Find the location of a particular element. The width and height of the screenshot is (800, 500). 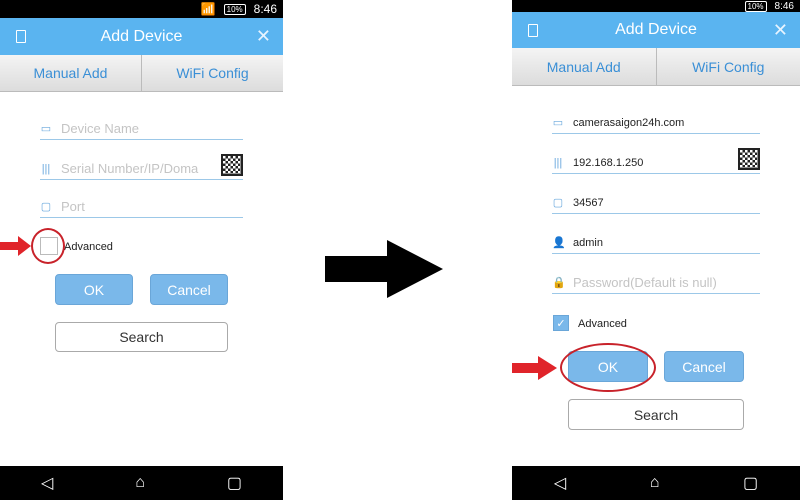

ok-button: OK is located at coordinates (94, 289).